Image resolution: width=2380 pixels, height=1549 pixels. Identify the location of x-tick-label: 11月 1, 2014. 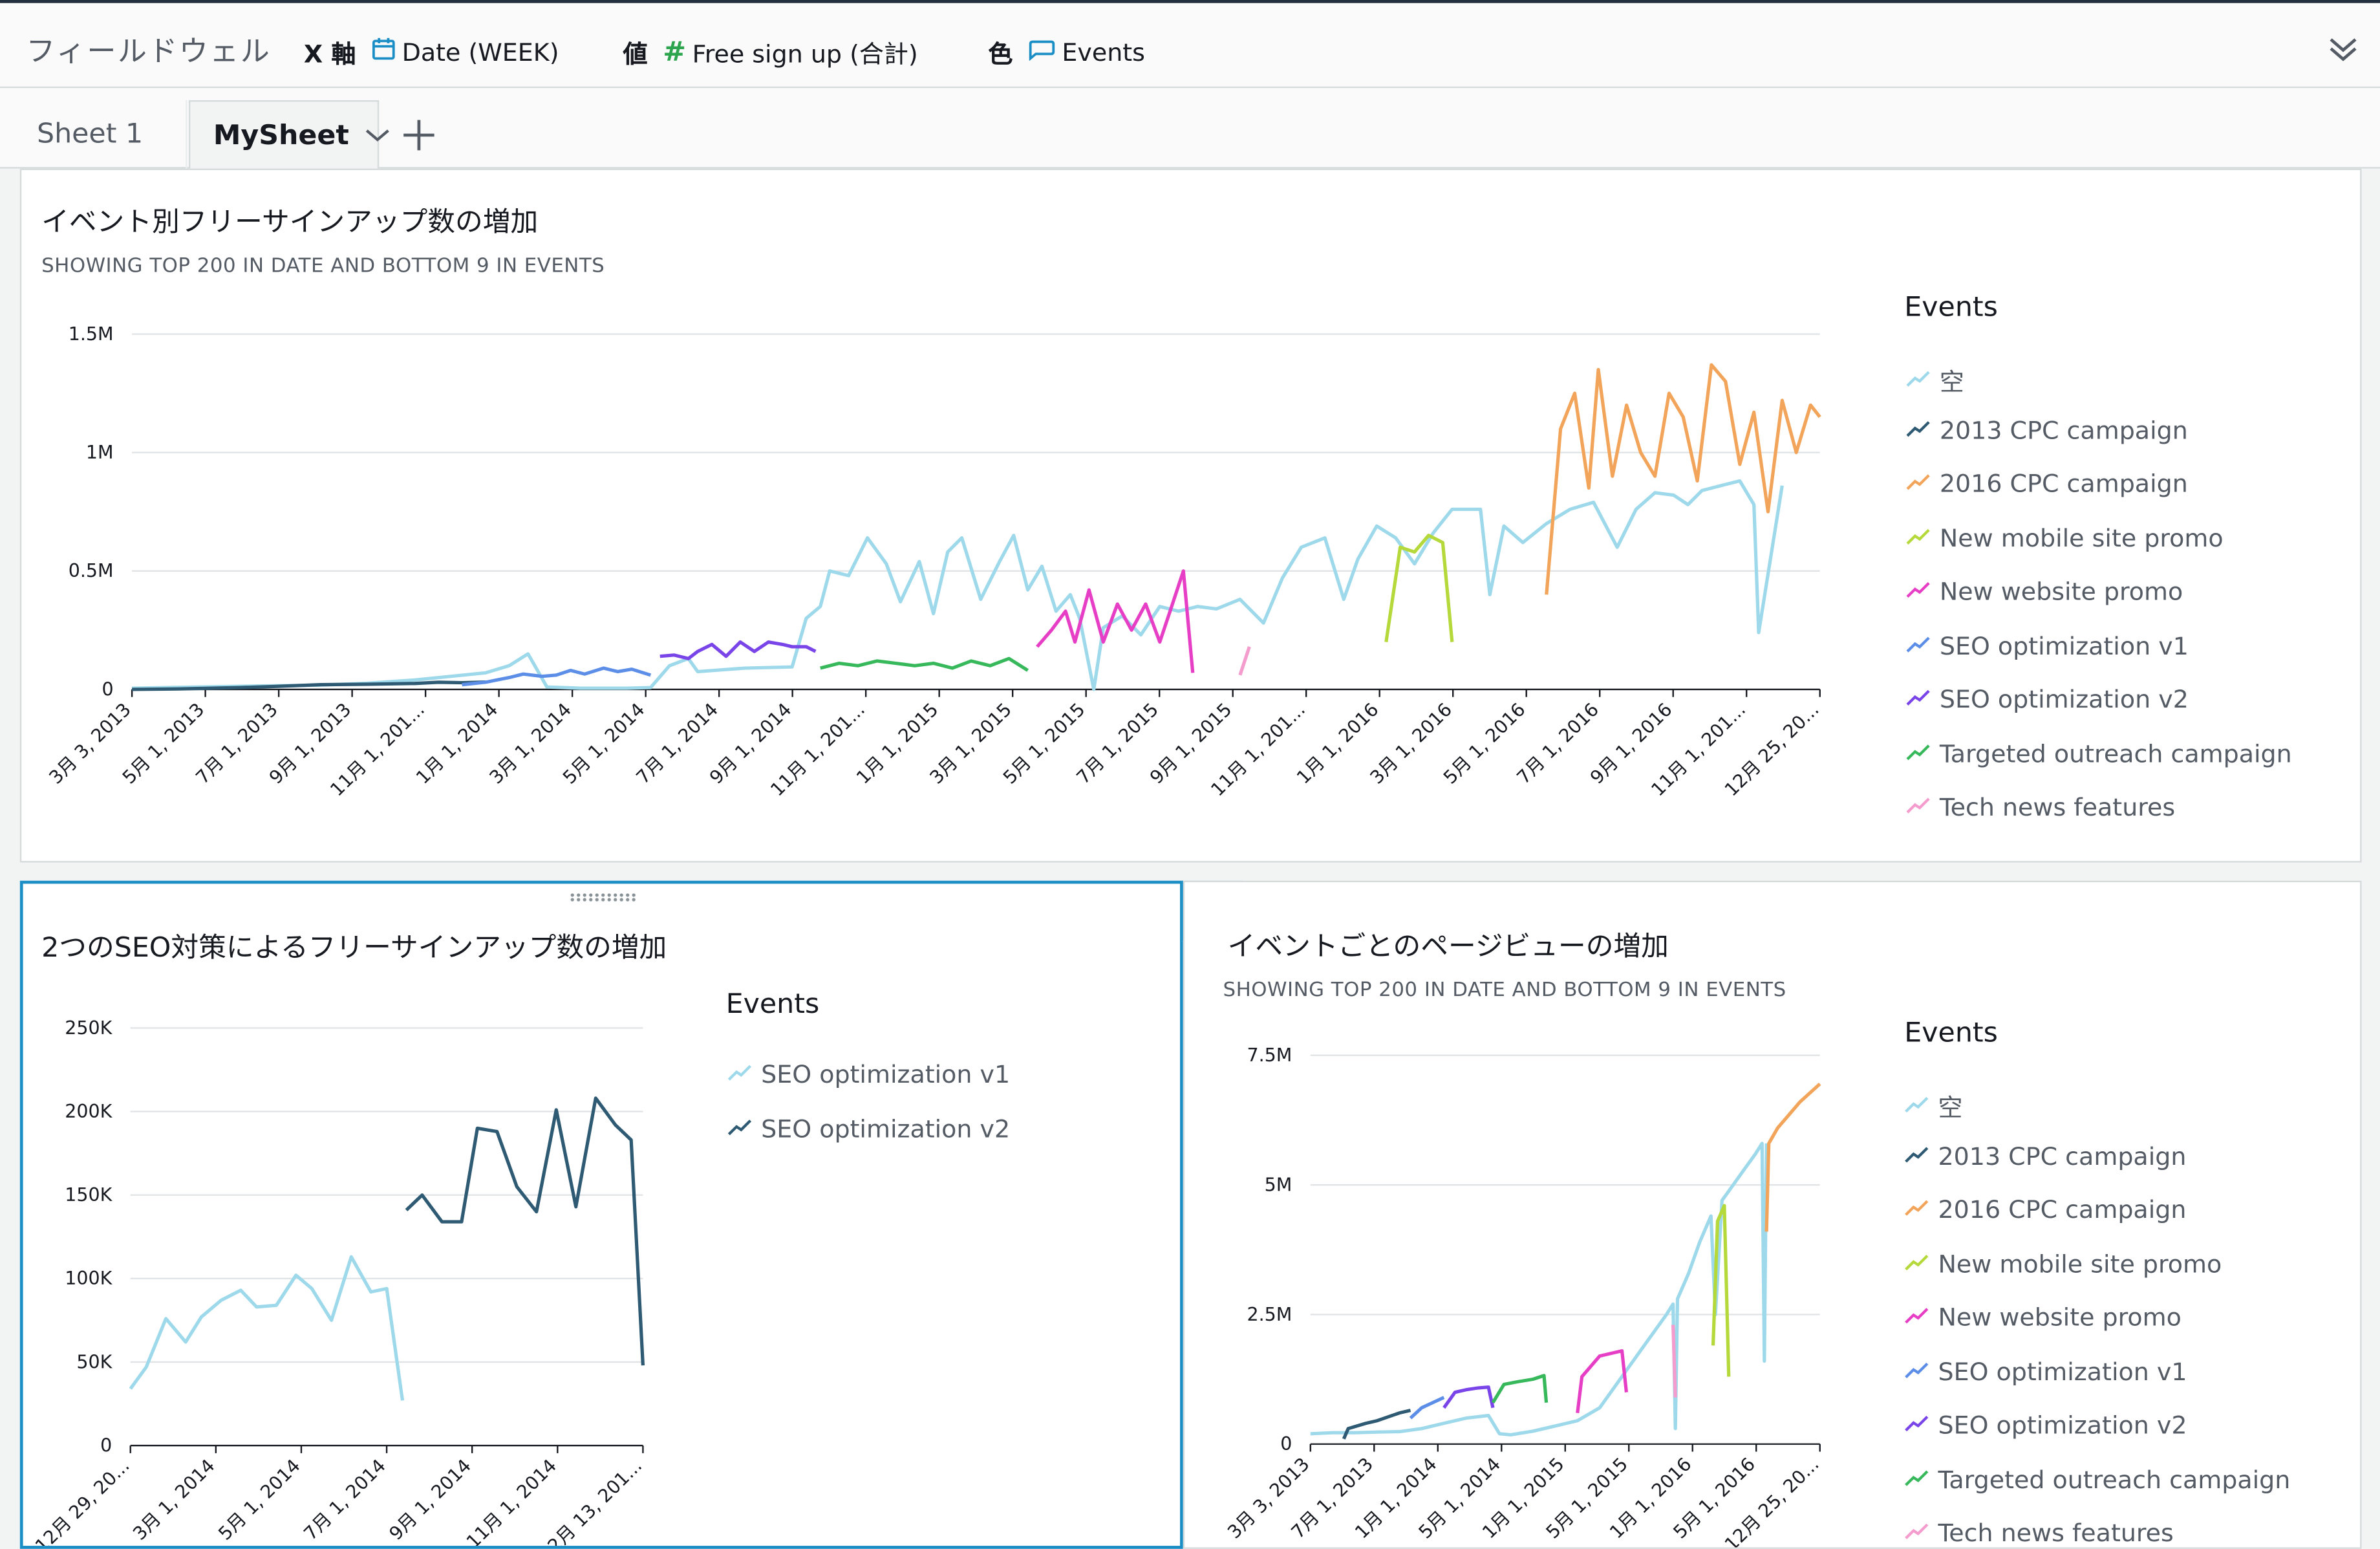
(512, 1502).